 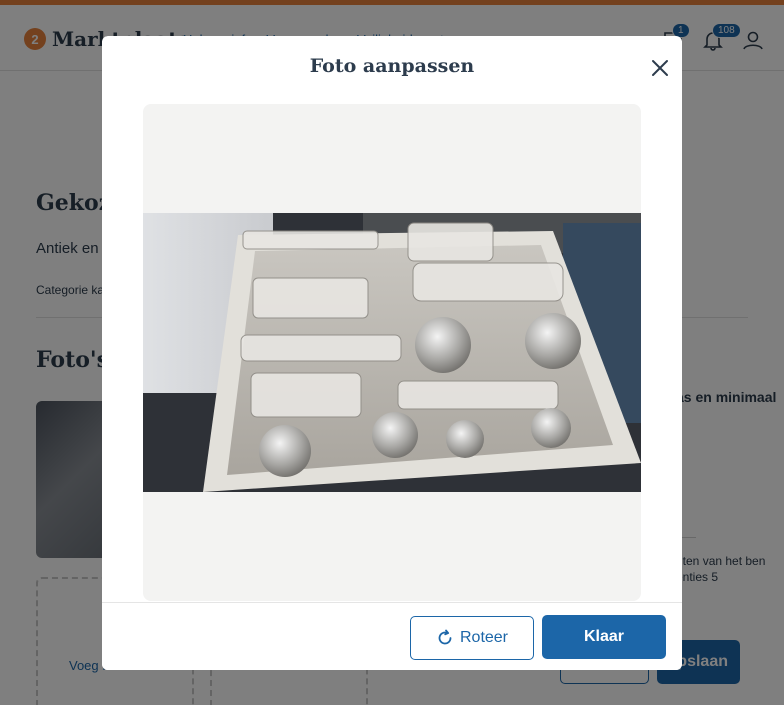 I want to click on rotate-button-label: Roteer, so click(x=484, y=637).